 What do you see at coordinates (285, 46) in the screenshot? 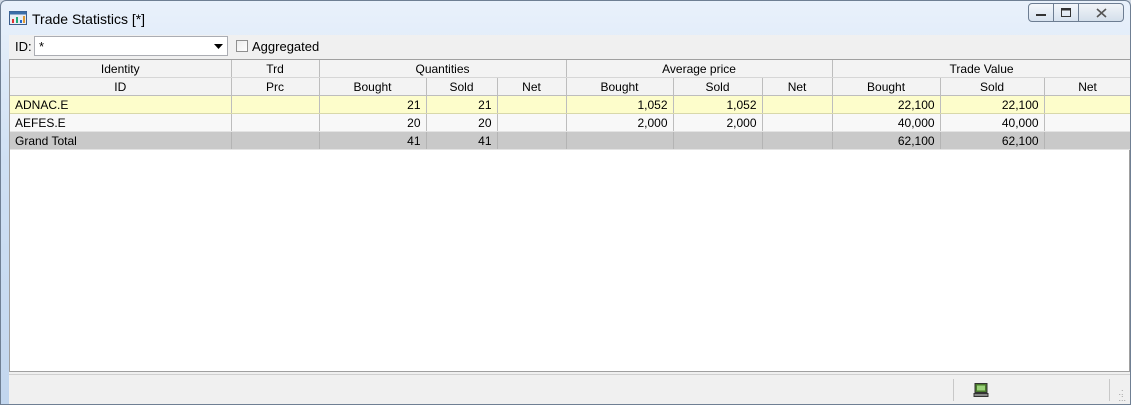
I see `aggregated-label: Aggregated` at bounding box center [285, 46].